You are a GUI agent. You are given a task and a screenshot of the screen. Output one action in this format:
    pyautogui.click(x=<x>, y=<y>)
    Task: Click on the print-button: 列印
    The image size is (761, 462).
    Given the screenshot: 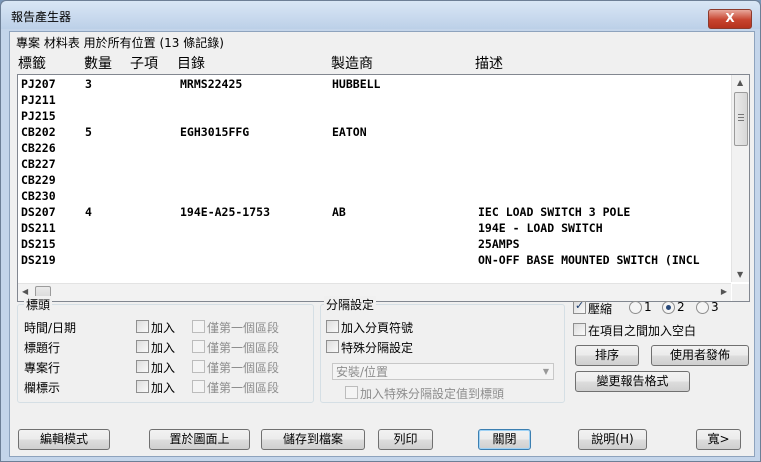 What is the action you would take?
    pyautogui.click(x=405, y=439)
    